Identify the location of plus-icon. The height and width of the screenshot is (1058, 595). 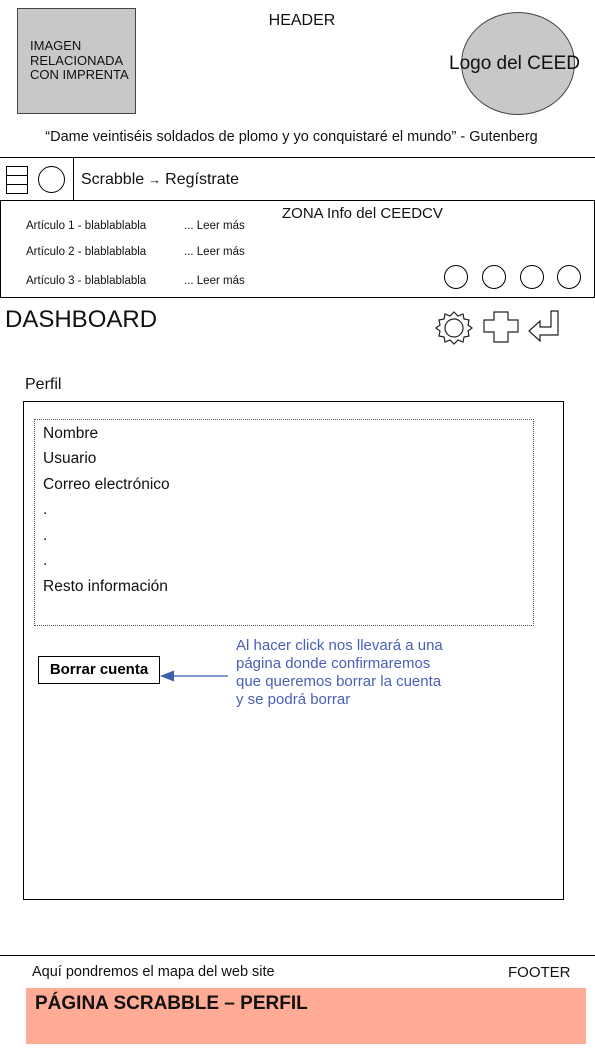
(501, 327).